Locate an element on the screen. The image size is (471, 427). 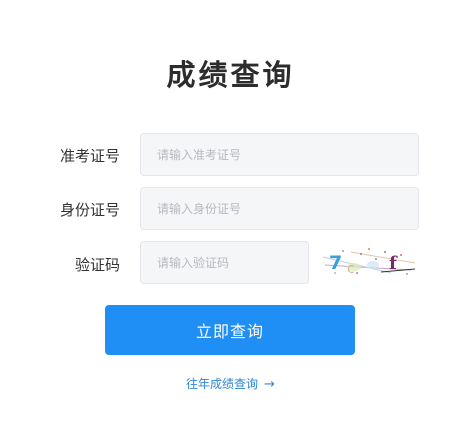
captcha-image: 7 c f is located at coordinates (369, 262).